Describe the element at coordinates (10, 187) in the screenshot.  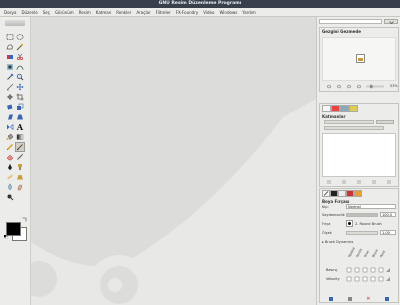
I see `blur-icon` at that location.